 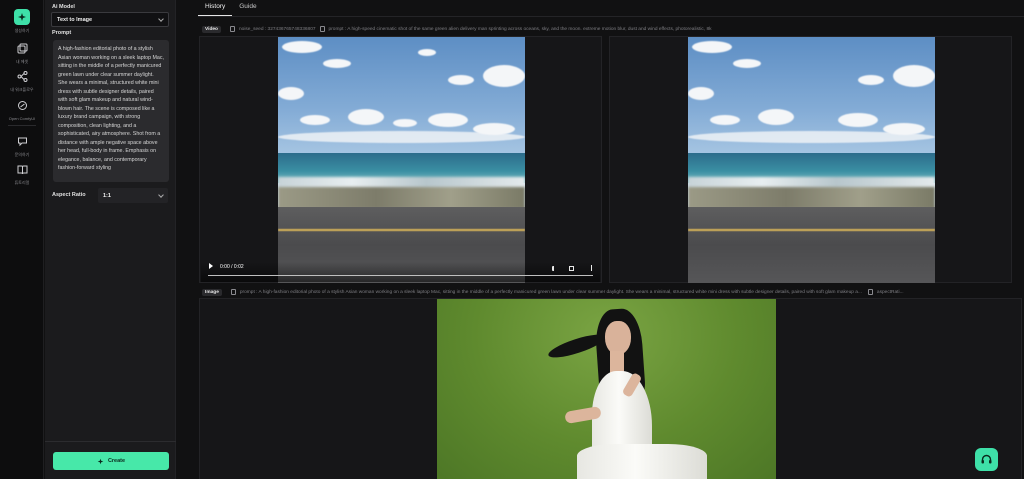 What do you see at coordinates (22, 76) in the screenshot?
I see `workflow-icon` at bounding box center [22, 76].